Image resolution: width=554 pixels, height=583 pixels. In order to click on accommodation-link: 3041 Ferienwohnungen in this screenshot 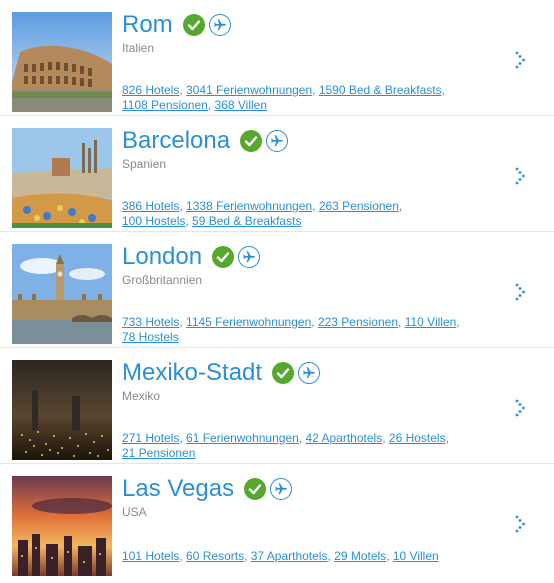, I will do `click(249, 90)`.